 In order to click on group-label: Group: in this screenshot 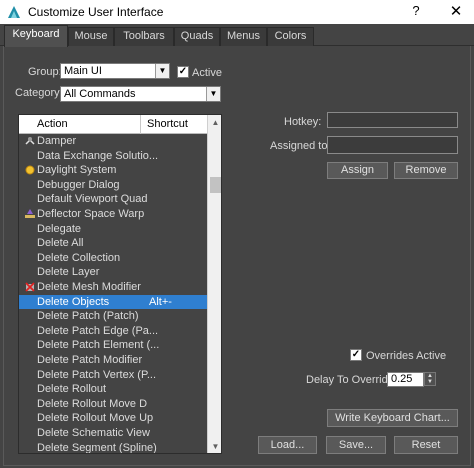, I will do `click(45, 72)`.